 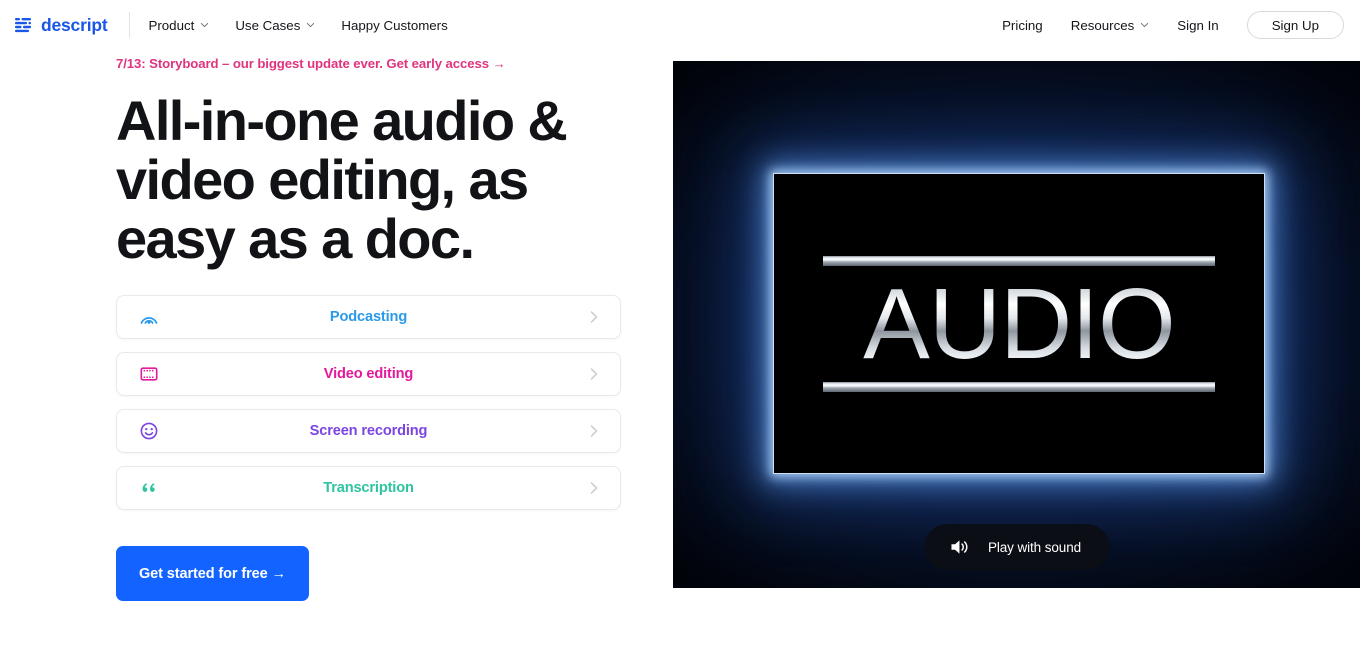 I want to click on artwork-top-bar, so click(x=1019, y=260).